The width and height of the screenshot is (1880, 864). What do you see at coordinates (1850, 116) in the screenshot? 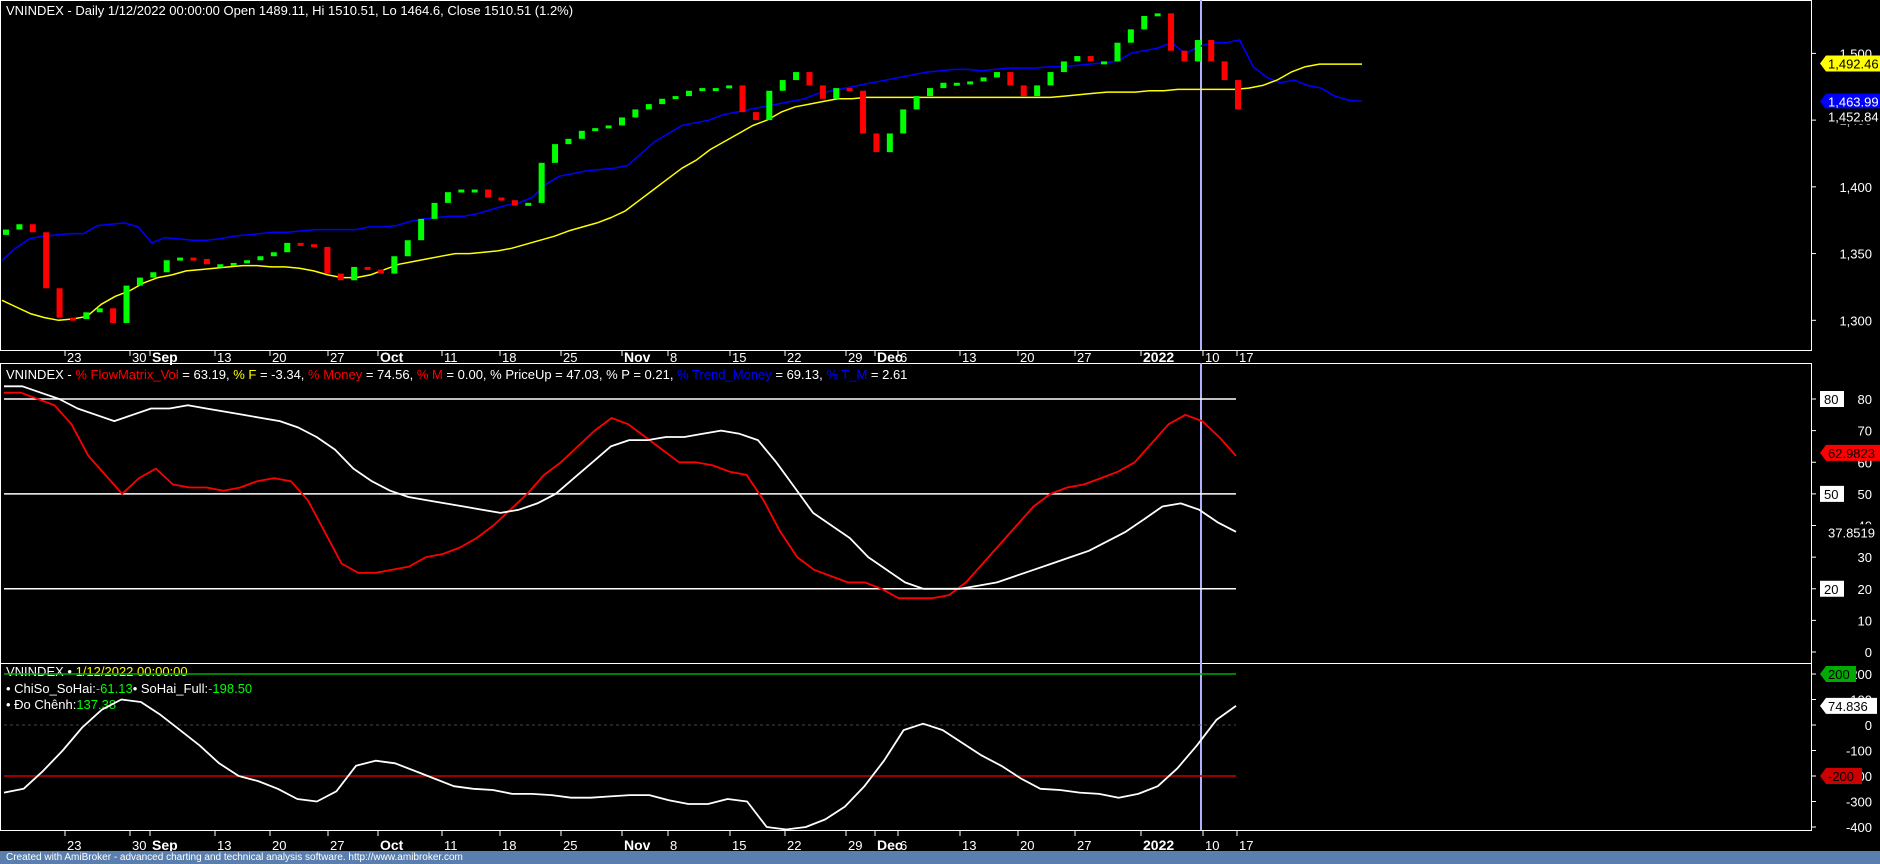
I see `value-label: 1,452.84` at bounding box center [1850, 116].